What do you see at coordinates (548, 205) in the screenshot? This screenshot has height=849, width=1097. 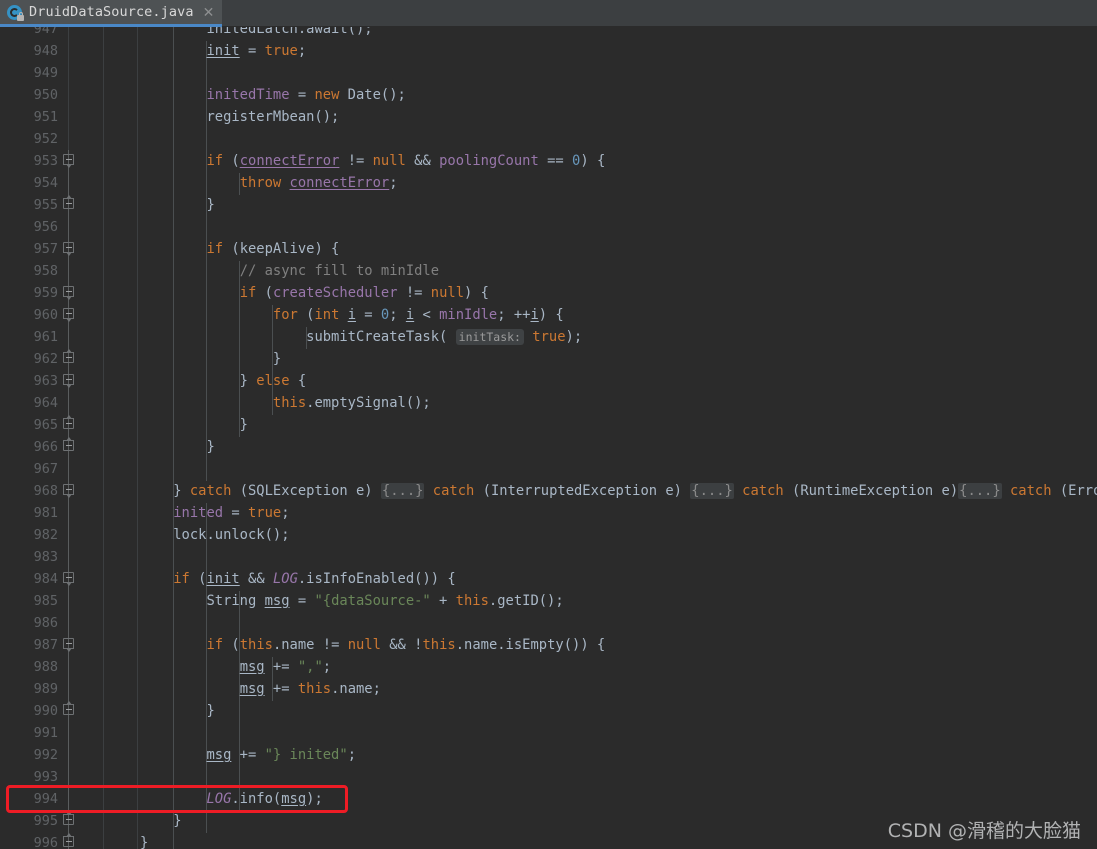 I see `code-line: 955 }` at bounding box center [548, 205].